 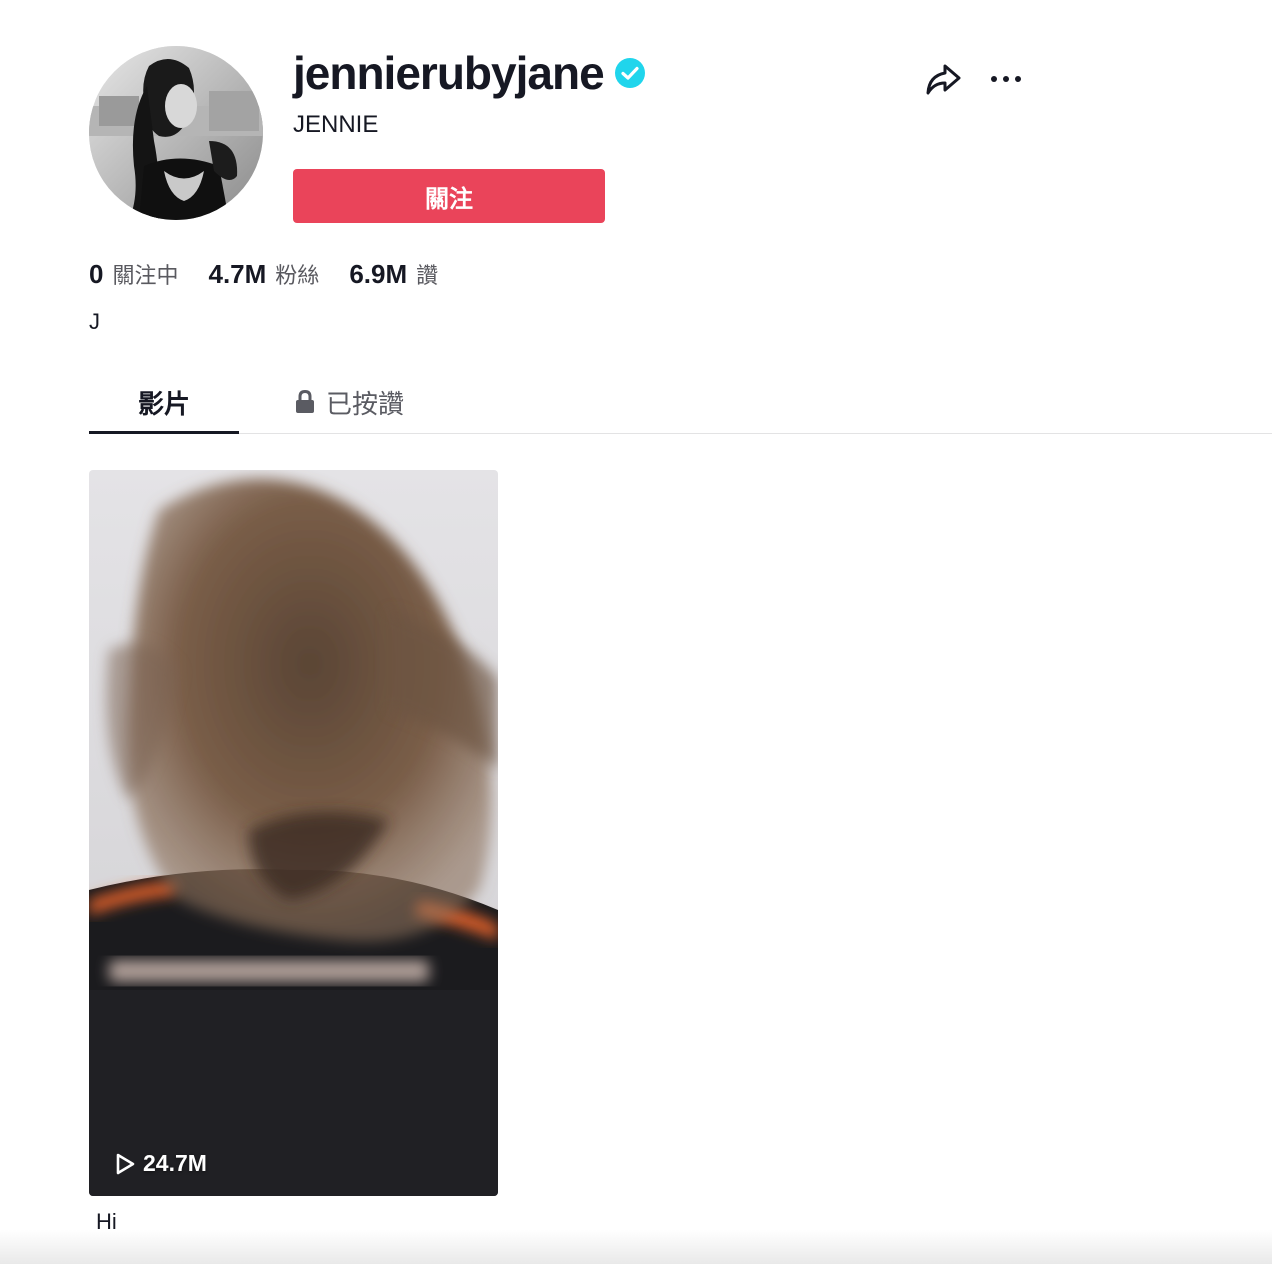 I want to click on profile-stats: 0 關注中 4.7M 粉絲 6.9M 讚, so click(x=263, y=274).